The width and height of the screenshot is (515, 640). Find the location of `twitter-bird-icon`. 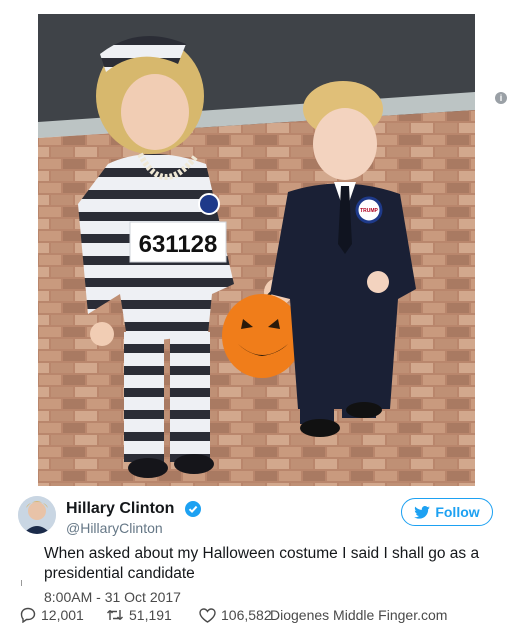

twitter-bird-icon is located at coordinates (422, 512).